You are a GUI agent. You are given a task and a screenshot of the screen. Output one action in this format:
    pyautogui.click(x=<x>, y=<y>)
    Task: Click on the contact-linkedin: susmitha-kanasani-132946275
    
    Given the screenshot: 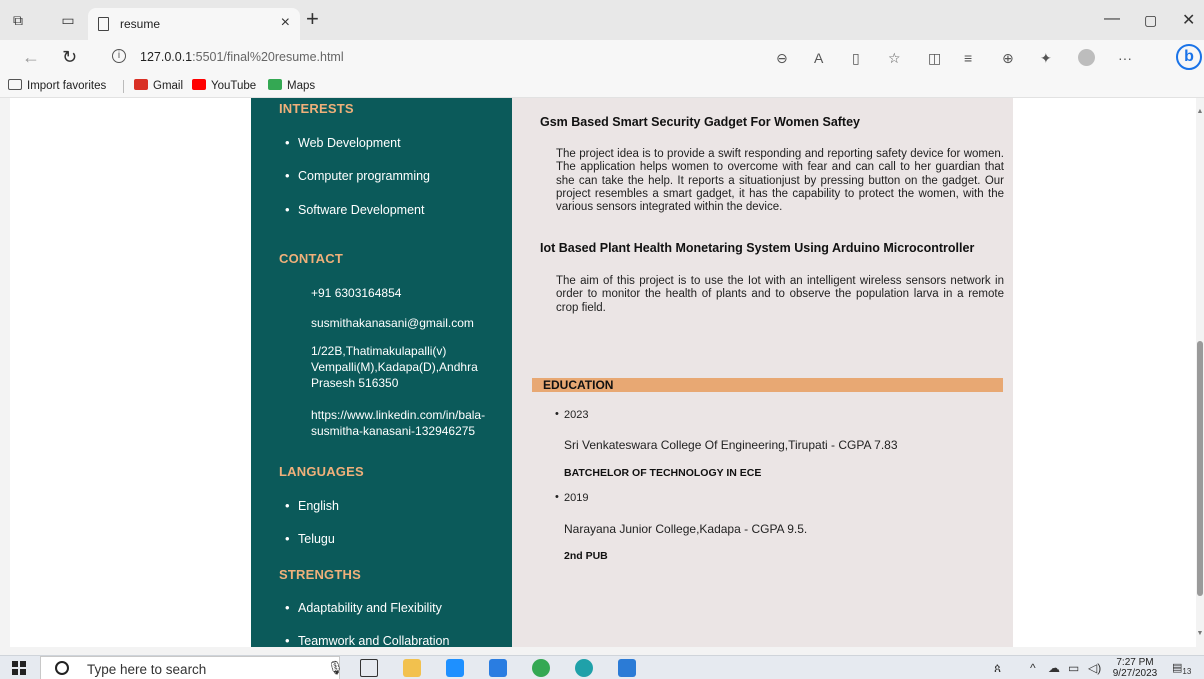 What is the action you would take?
    pyautogui.click(x=393, y=431)
    